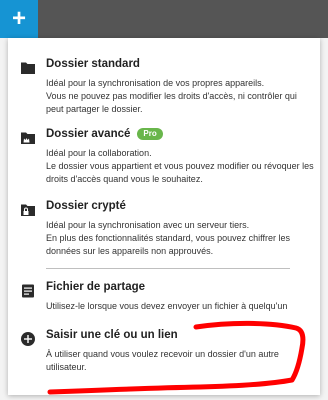 The image size is (328, 400). I want to click on crown-folder-icon, so click(28, 138).